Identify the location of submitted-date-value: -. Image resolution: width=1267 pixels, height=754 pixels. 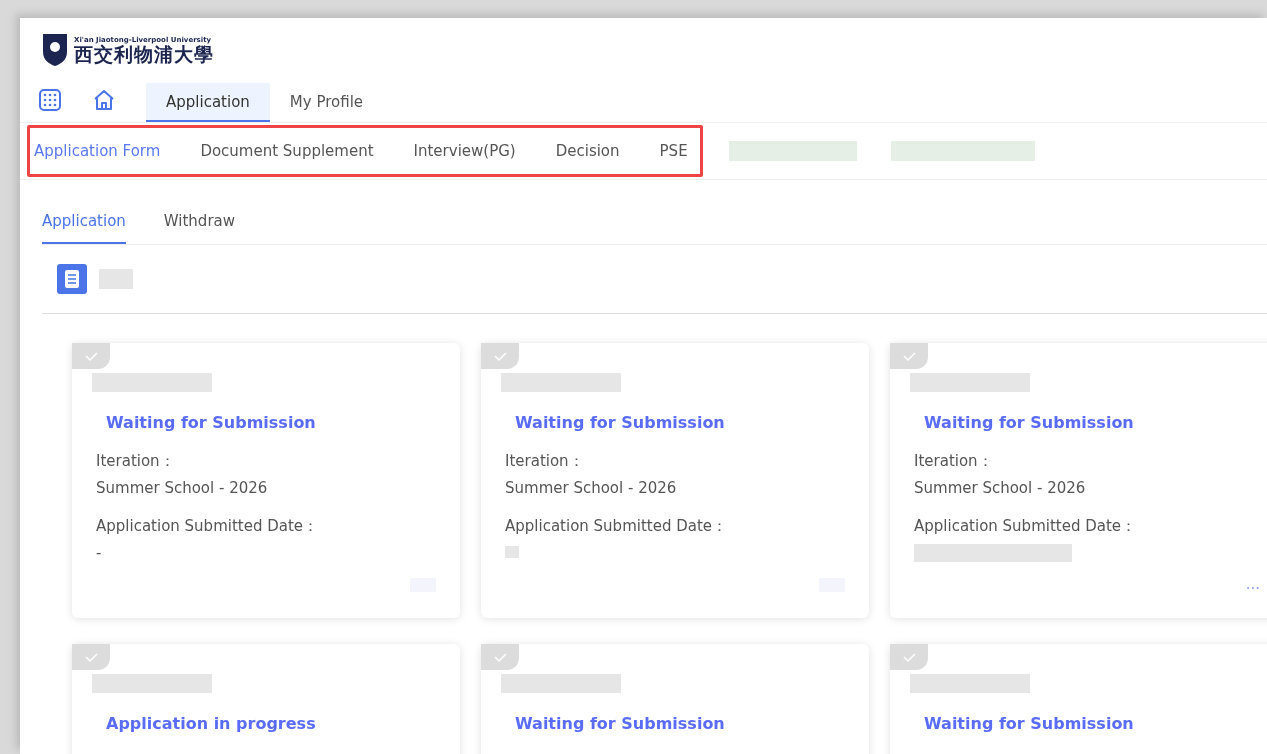
(99, 553).